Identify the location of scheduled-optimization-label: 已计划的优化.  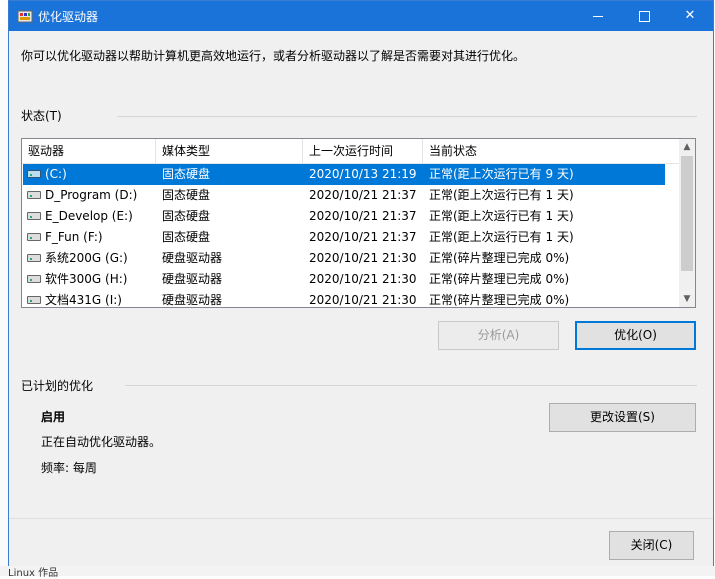
(57, 386).